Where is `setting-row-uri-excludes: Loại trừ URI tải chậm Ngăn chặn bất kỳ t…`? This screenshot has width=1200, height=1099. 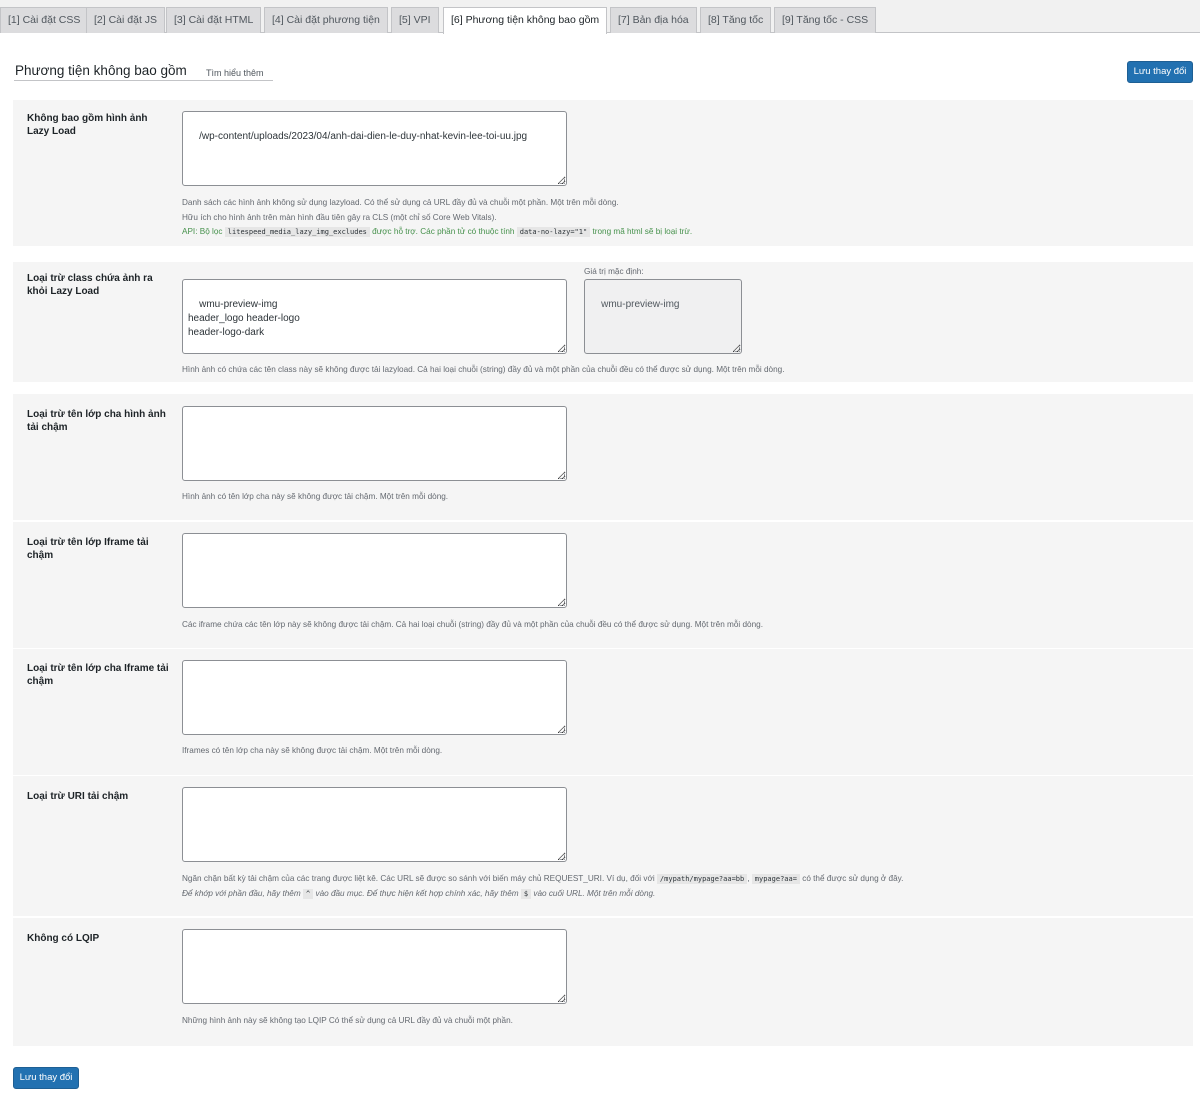
setting-row-uri-excludes: Loại trừ URI tải chậm Ngăn chặn bất kỳ t… is located at coordinates (603, 846).